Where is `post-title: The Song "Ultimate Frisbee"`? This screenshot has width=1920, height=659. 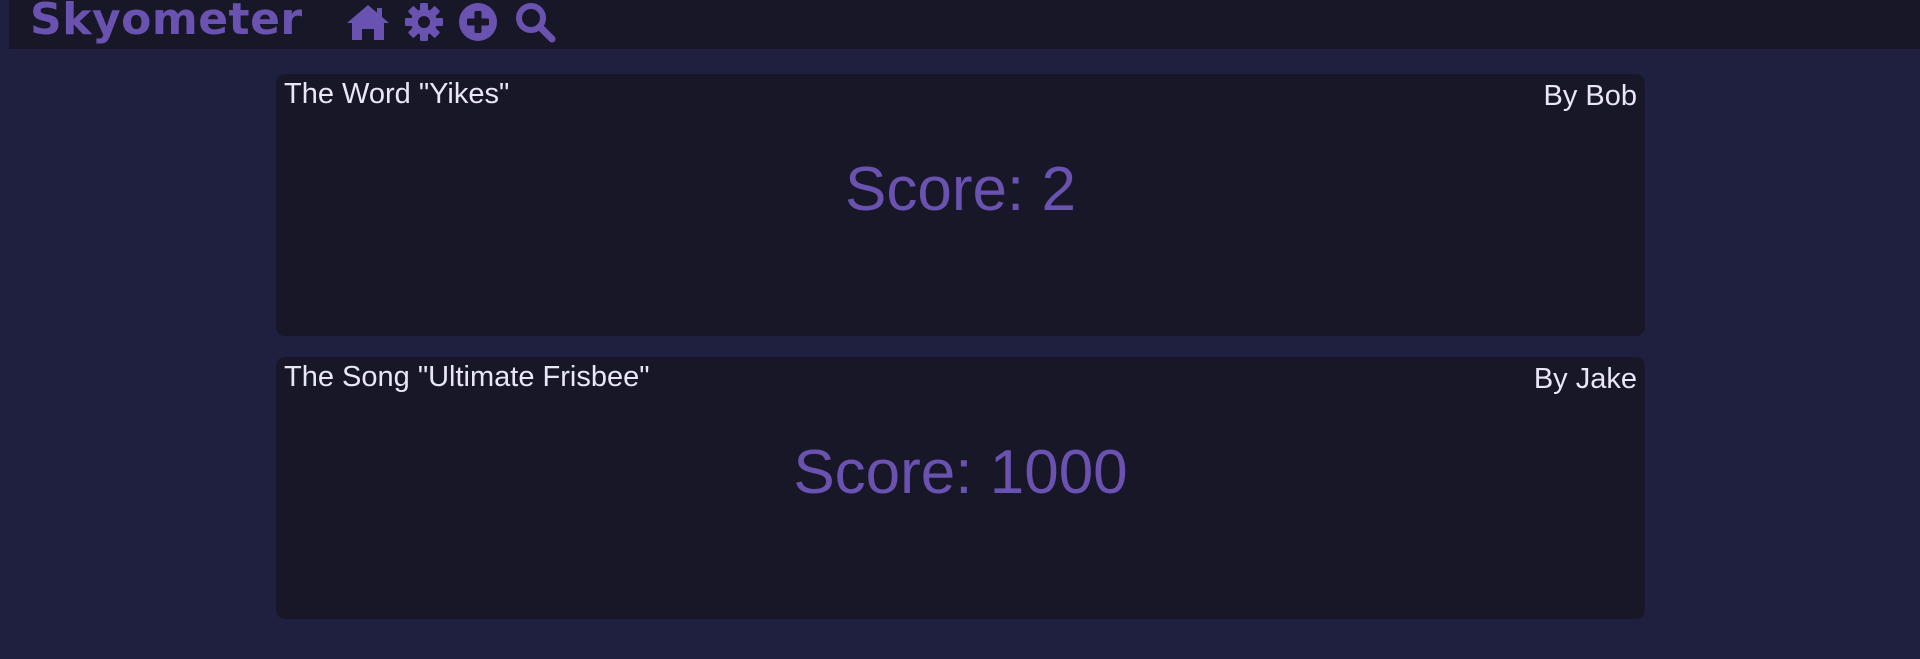
post-title: The Song "Ultimate Frisbee" is located at coordinates (467, 377).